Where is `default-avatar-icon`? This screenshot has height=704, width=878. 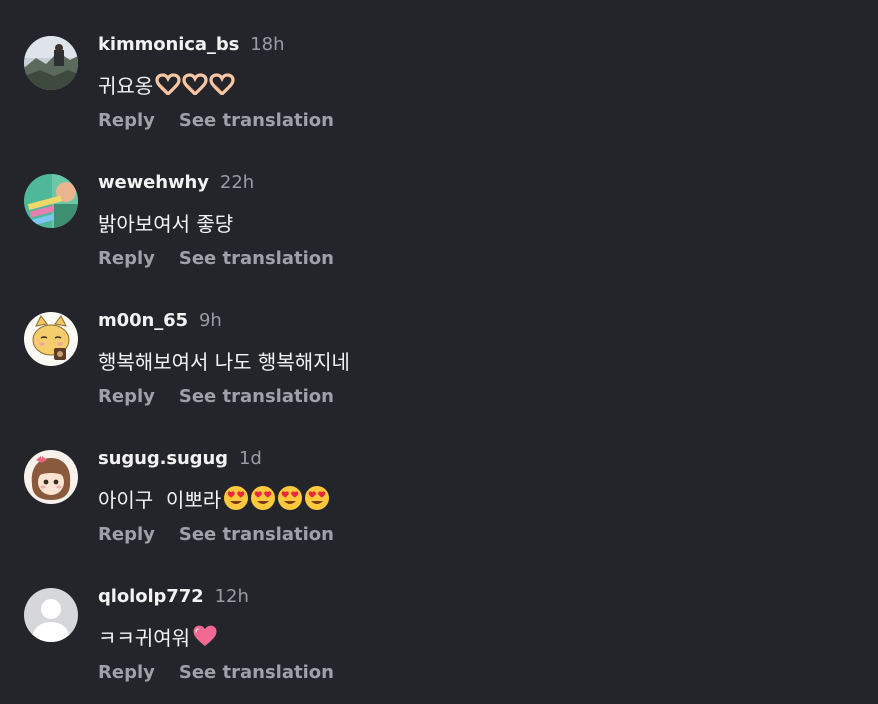
default-avatar-icon is located at coordinates (51, 615).